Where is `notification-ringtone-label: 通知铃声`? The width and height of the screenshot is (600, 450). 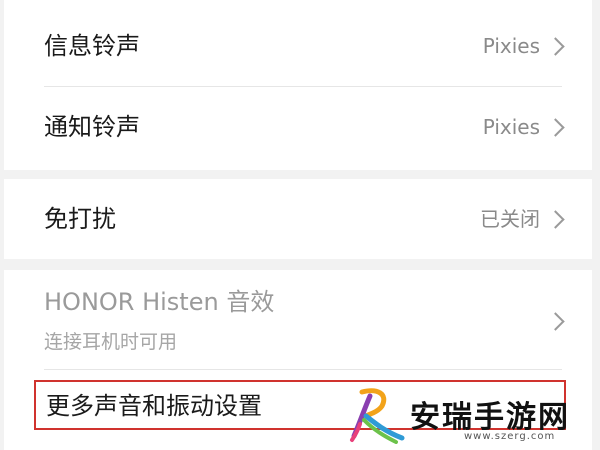 notification-ringtone-label: 通知铃声 is located at coordinates (92, 127).